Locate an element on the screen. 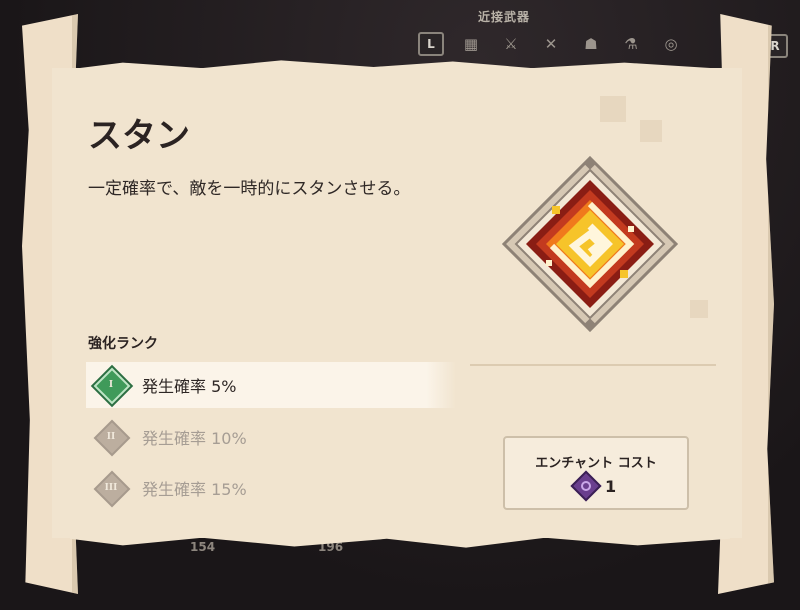  crossbow-icon: ✕ is located at coordinates (551, 44).